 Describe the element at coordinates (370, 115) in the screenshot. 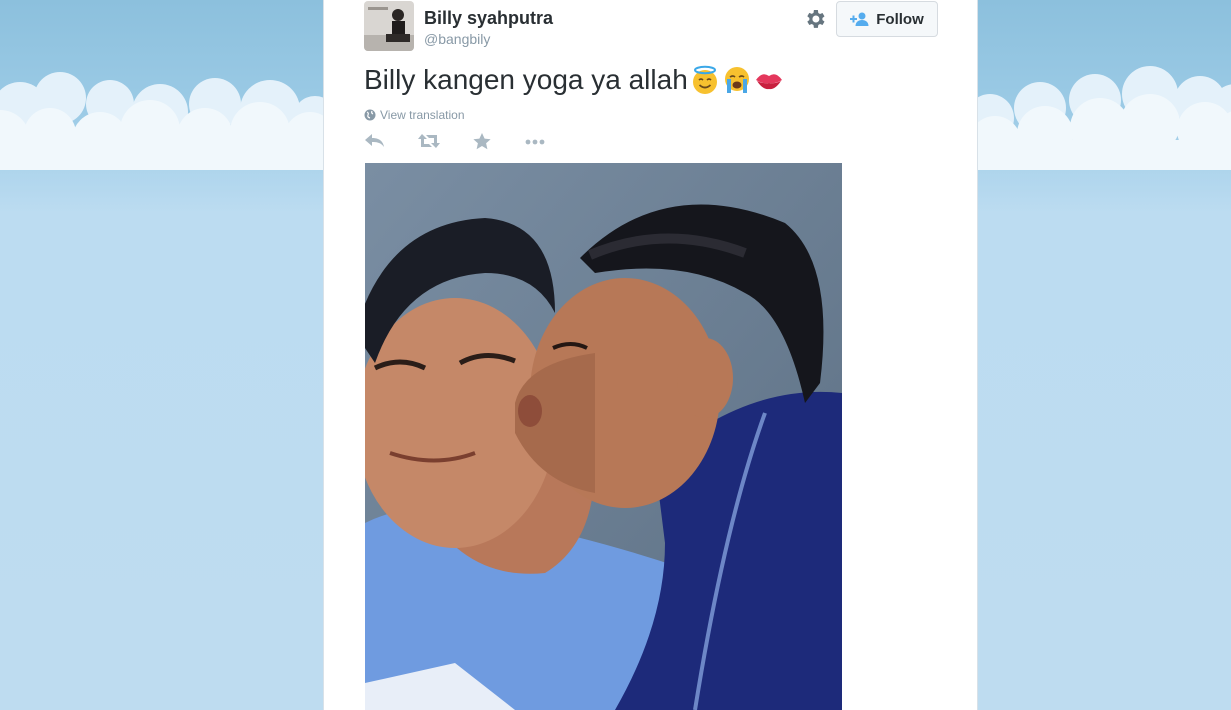

I see `globe-icon` at that location.